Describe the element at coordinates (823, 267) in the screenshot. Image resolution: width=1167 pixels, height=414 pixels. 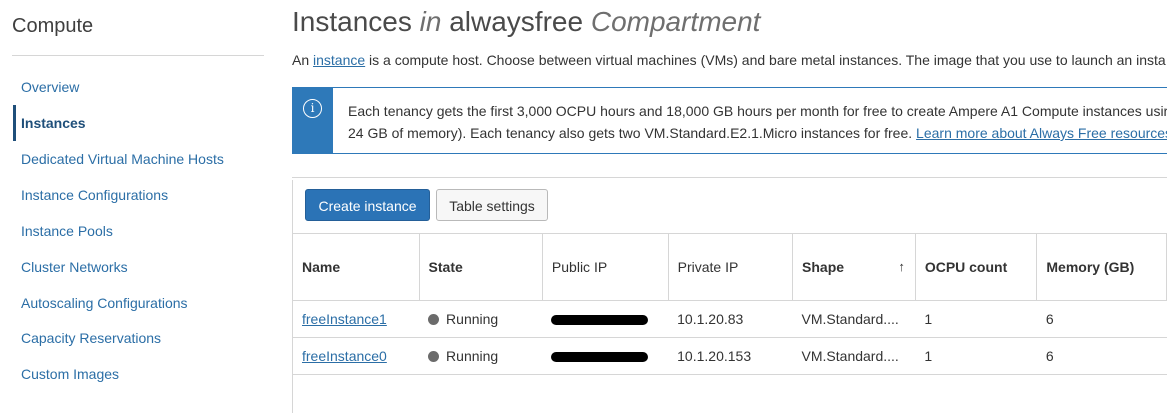
I see `column-header-shape-label: Shape` at that location.